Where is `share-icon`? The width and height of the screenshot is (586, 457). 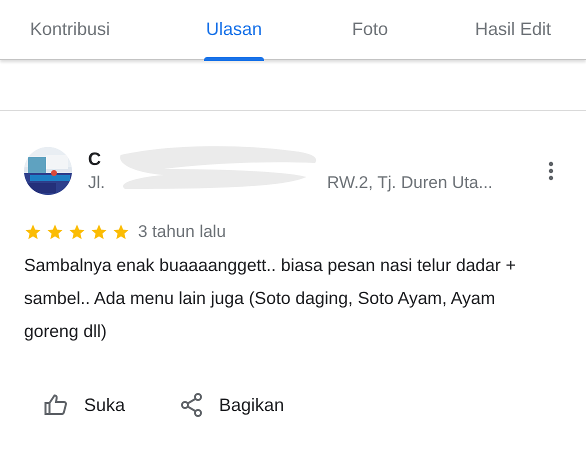
share-icon is located at coordinates (192, 405).